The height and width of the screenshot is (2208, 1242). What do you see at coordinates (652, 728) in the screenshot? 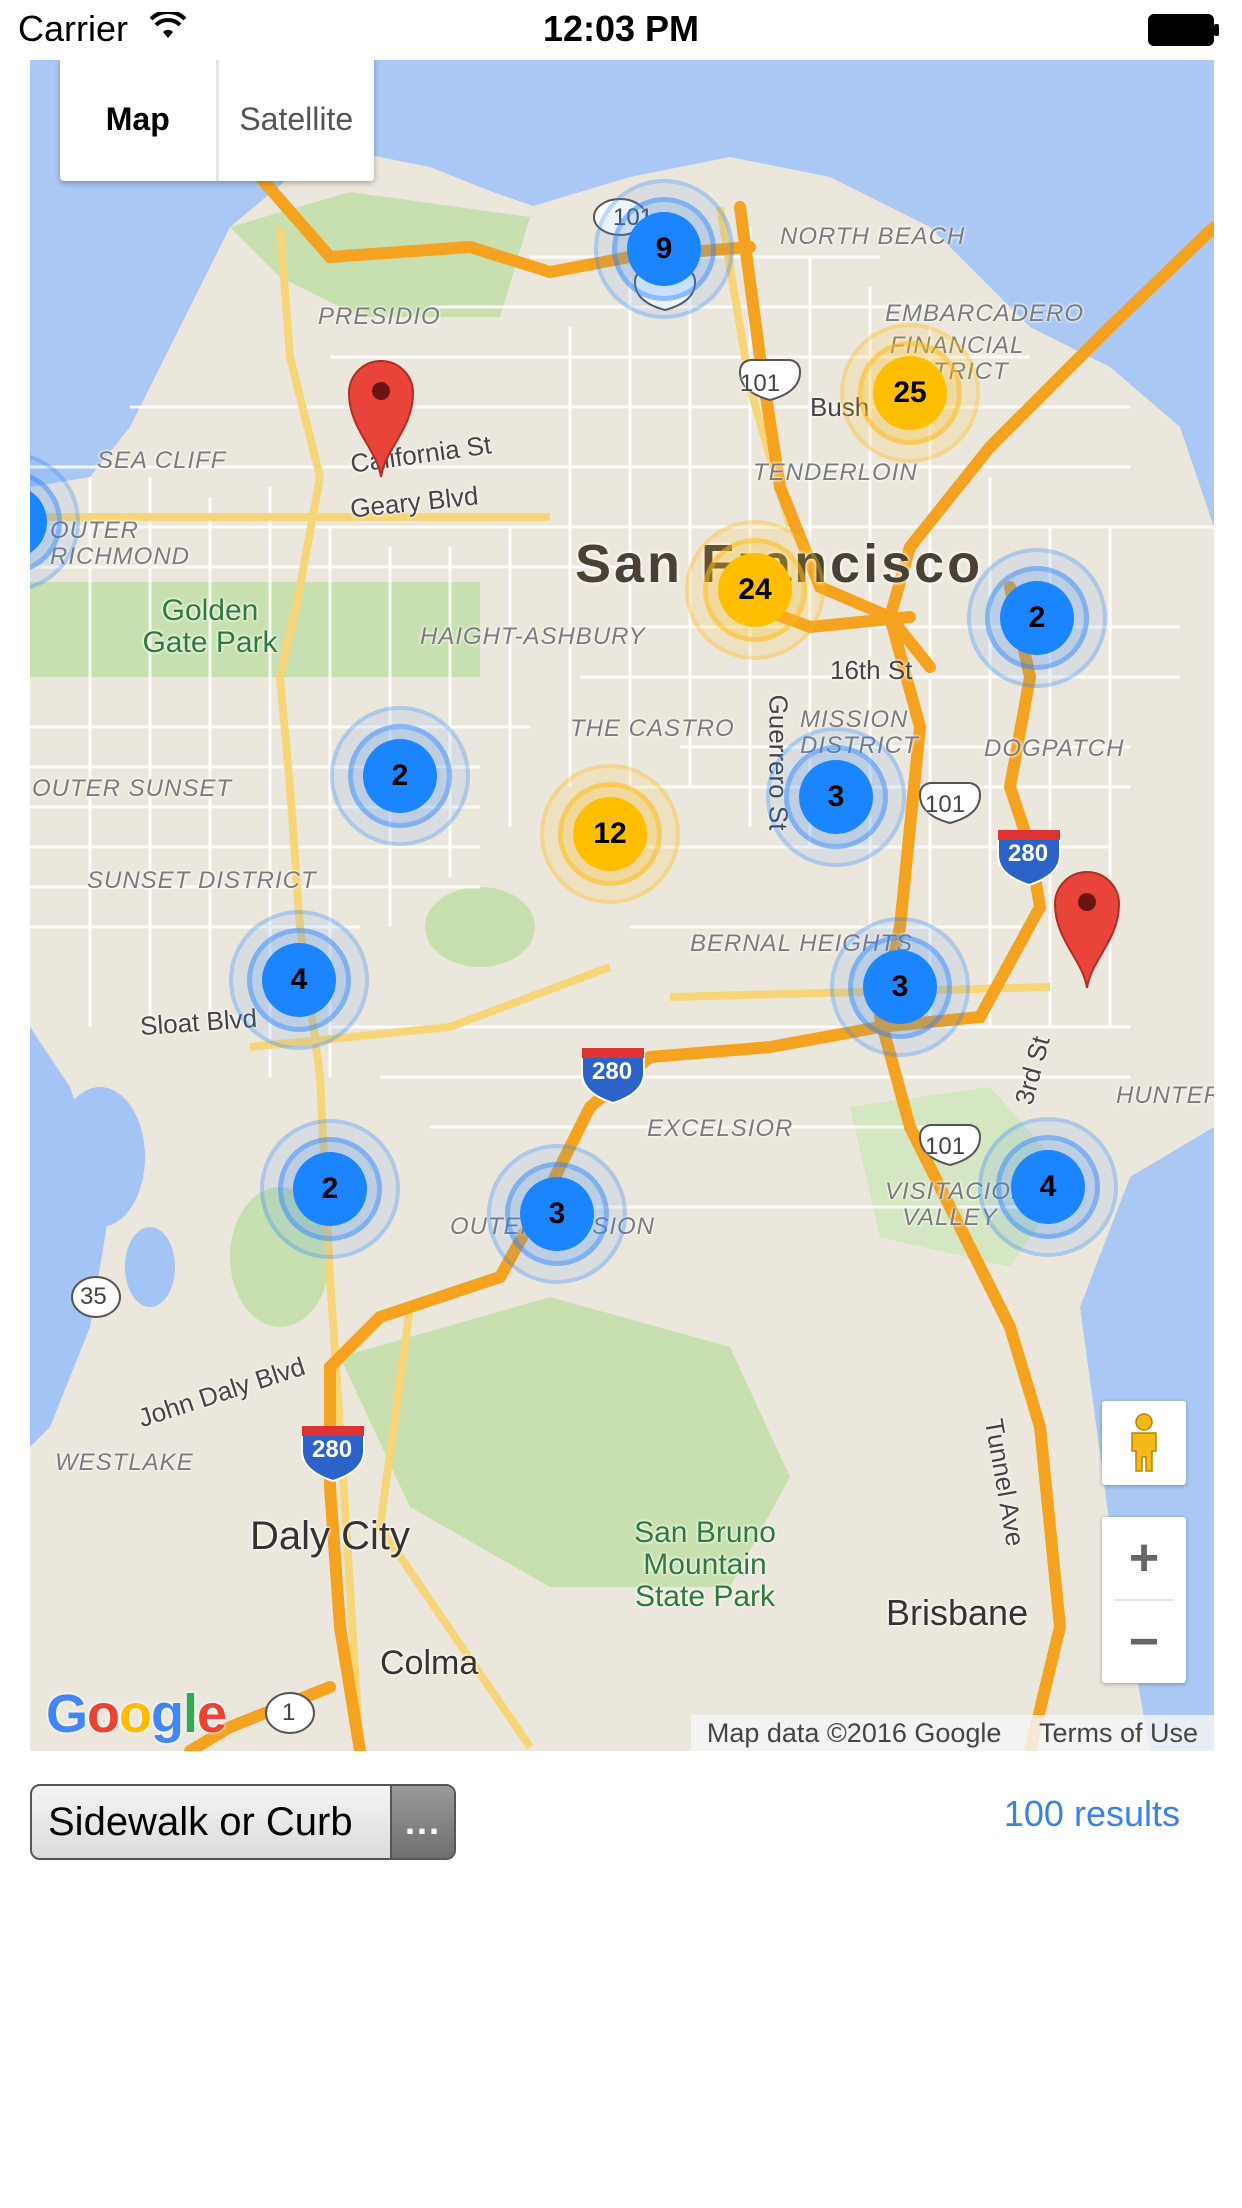
I see `label-the-castro: THE CASTRO` at bounding box center [652, 728].